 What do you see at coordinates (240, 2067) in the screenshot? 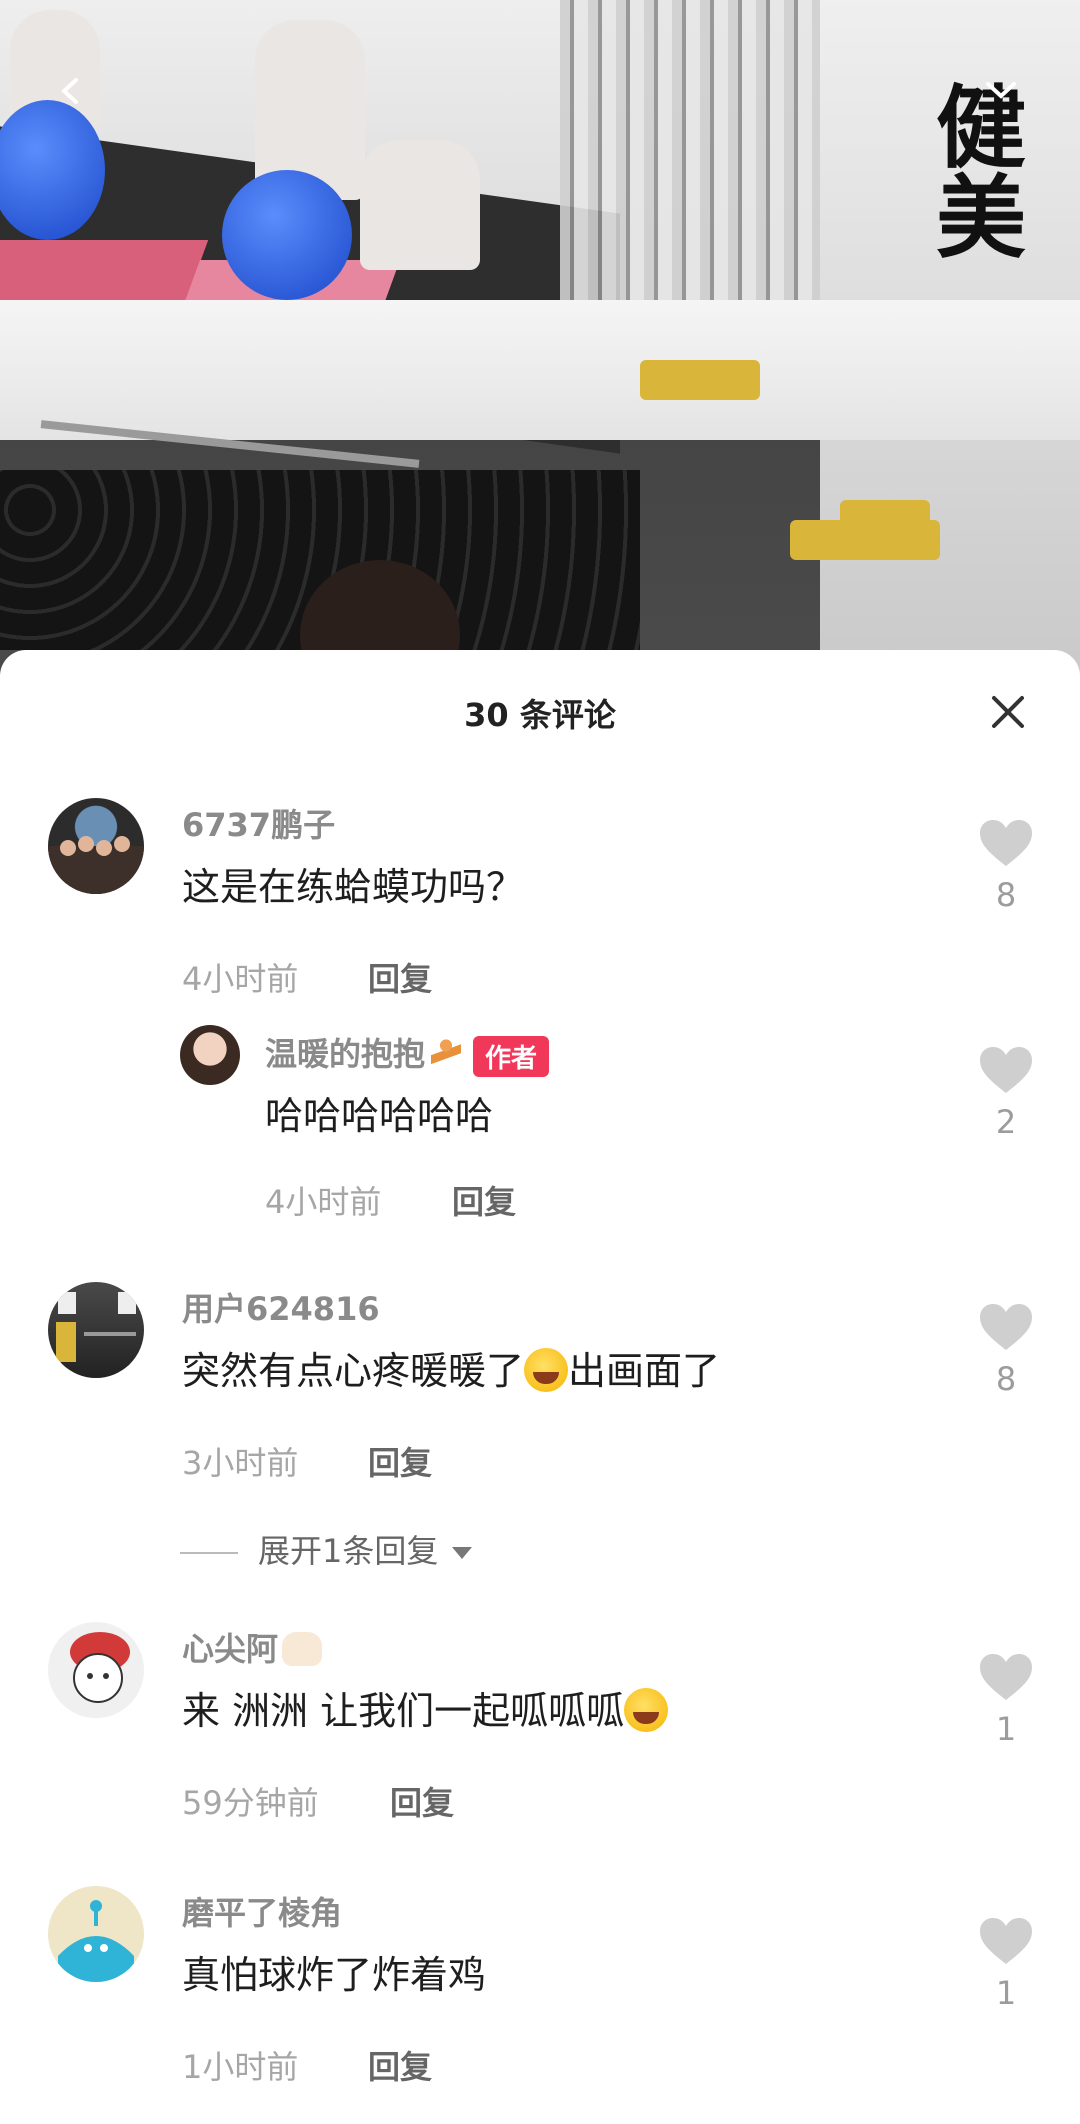
I see `comment-time: 1小时前` at bounding box center [240, 2067].